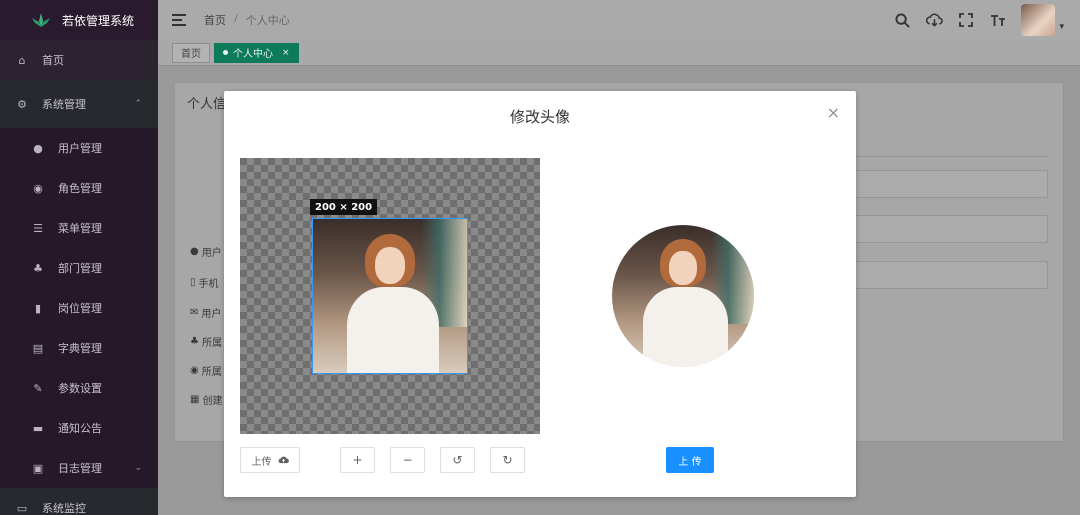 This screenshot has width=1080, height=515. I want to click on dictionary-icon: ▤, so click(38, 348).